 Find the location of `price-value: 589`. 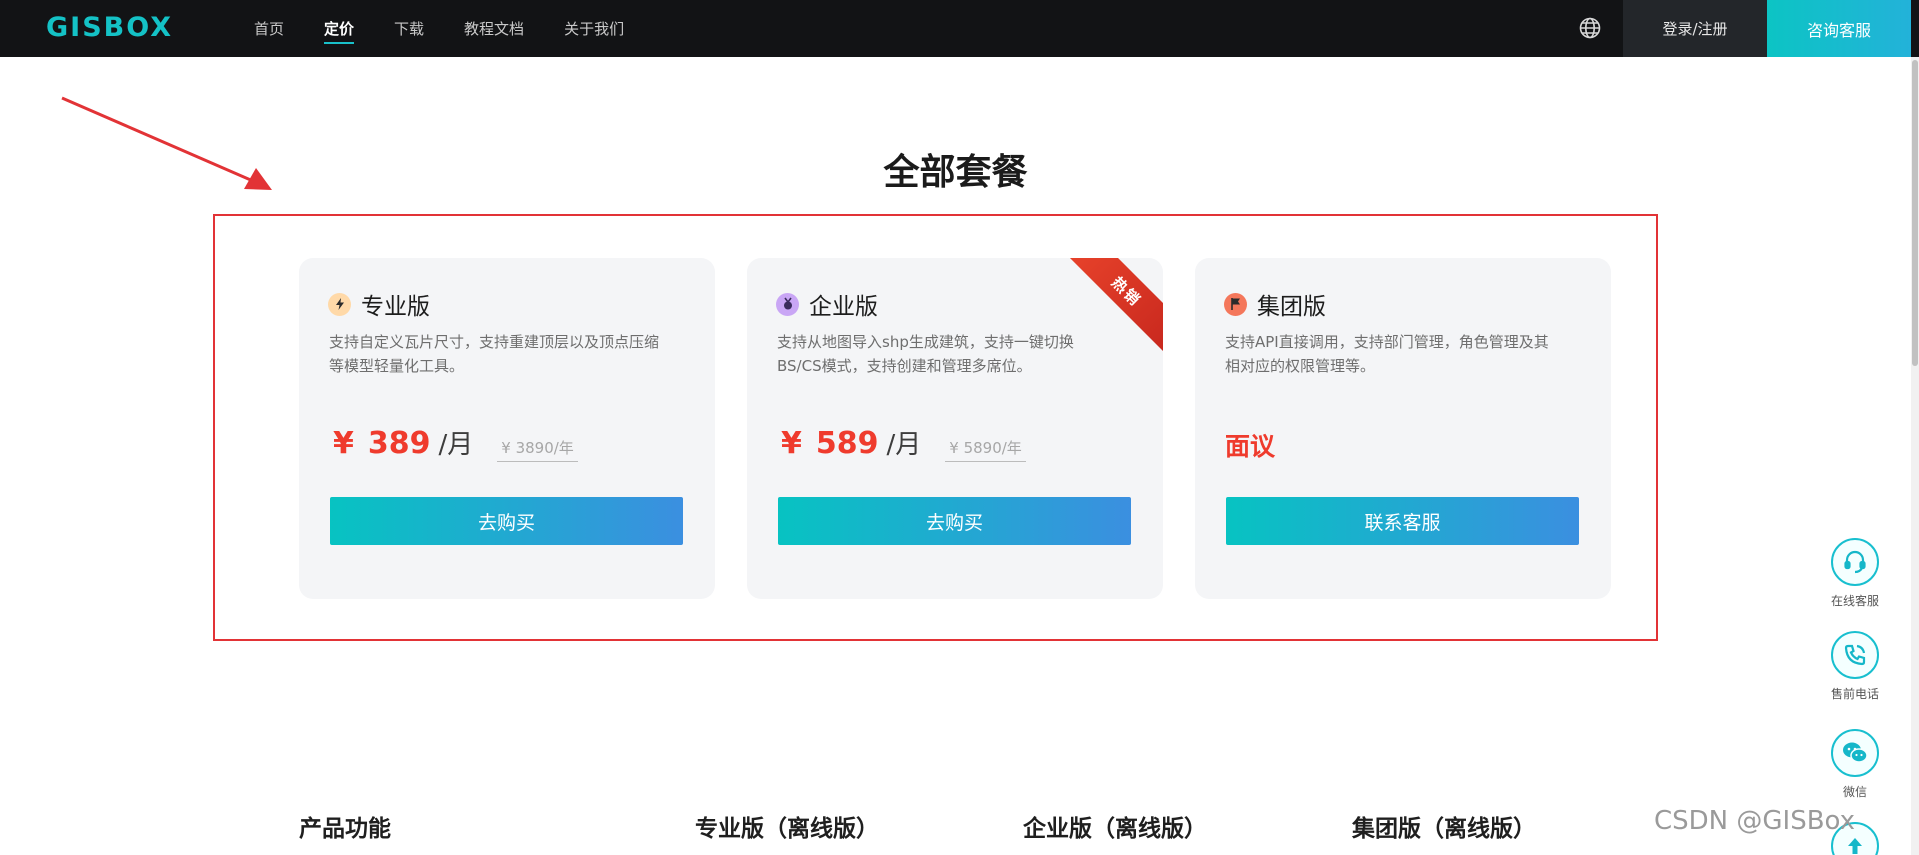

price-value: 589 is located at coordinates (847, 443).